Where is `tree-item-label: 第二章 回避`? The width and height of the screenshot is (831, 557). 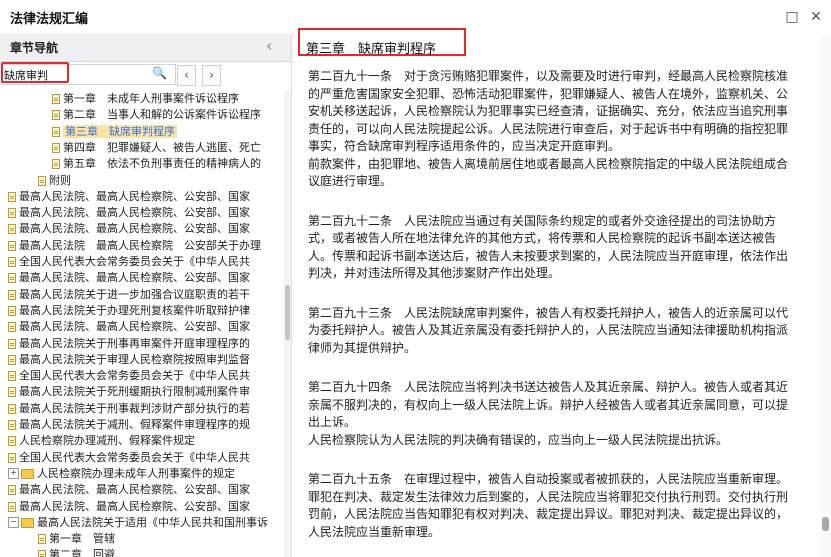
tree-item-label: 第二章 回避 is located at coordinates (82, 552).